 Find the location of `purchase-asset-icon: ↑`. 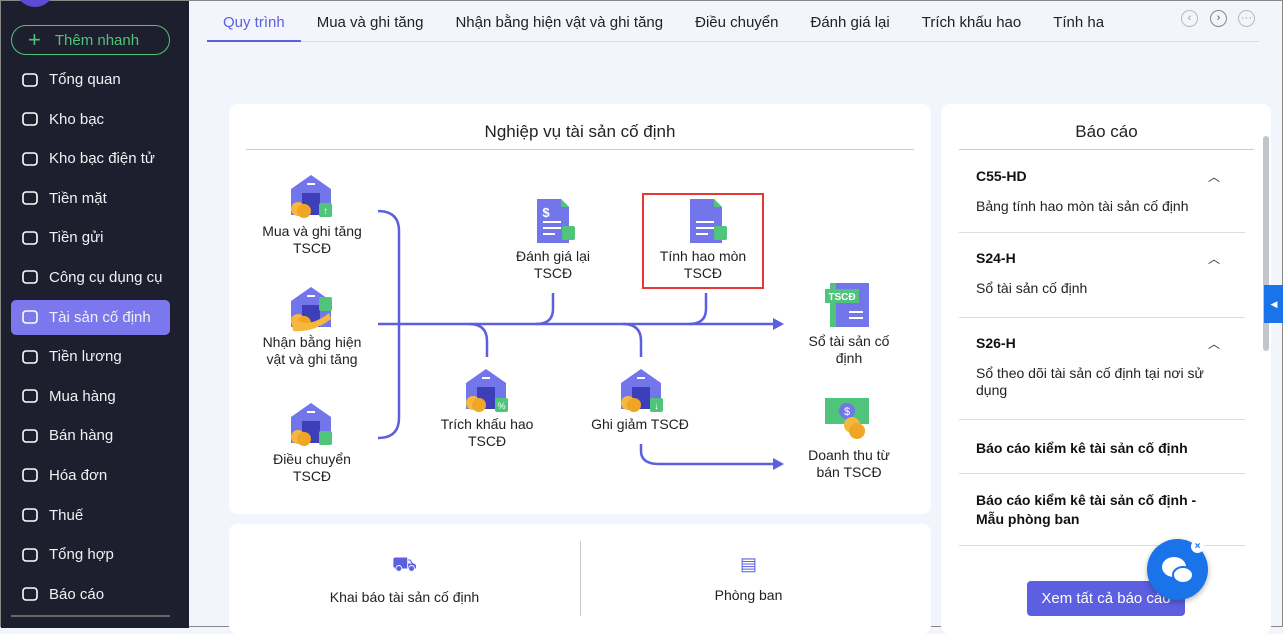

purchase-asset-icon: ↑ is located at coordinates (311, 196).